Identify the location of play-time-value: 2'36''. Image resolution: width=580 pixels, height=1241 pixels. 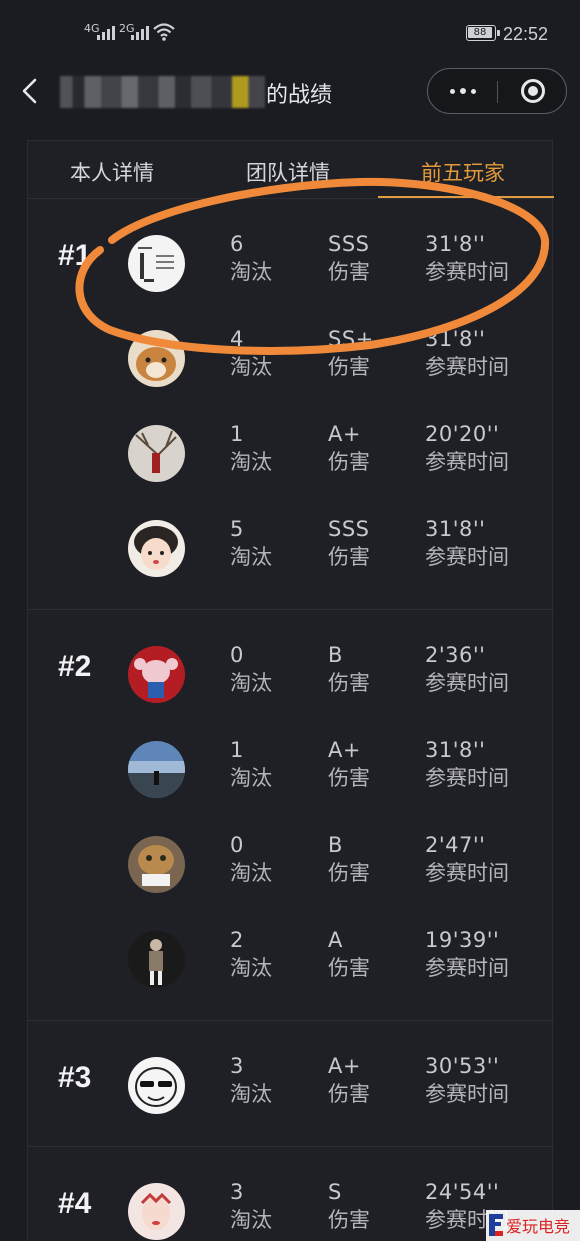
(455, 655).